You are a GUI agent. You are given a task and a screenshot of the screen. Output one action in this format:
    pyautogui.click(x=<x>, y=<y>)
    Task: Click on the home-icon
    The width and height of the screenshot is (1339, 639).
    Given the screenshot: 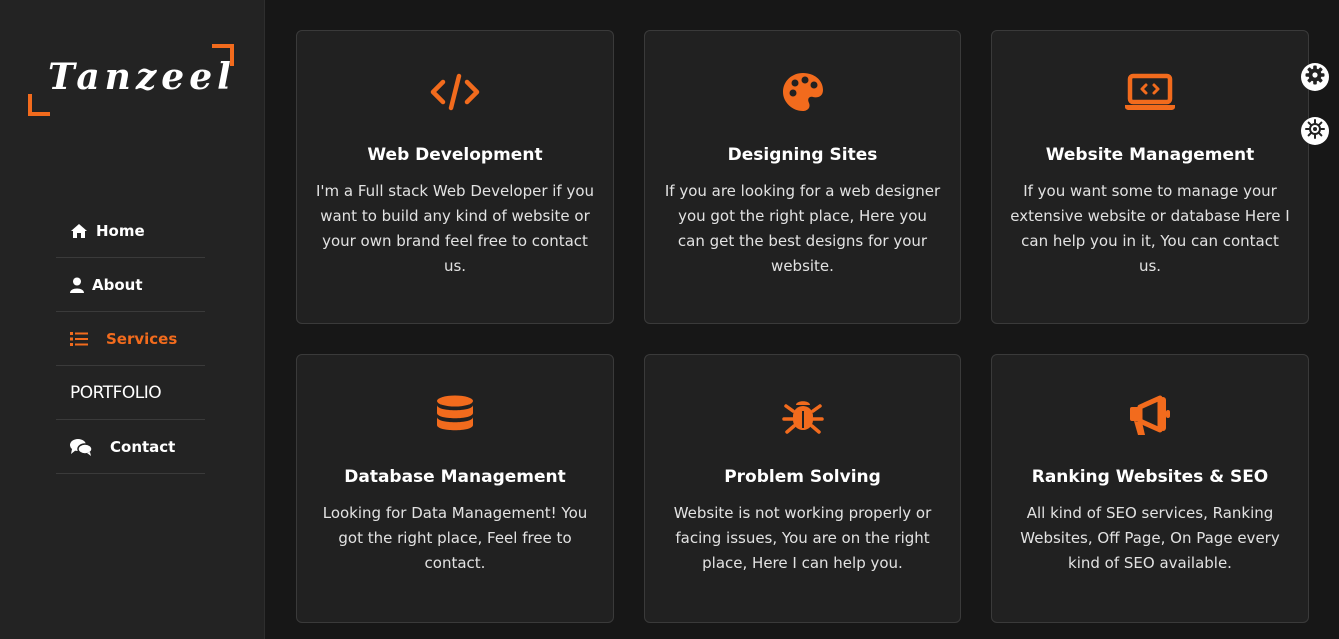 What is the action you would take?
    pyautogui.click(x=83, y=231)
    